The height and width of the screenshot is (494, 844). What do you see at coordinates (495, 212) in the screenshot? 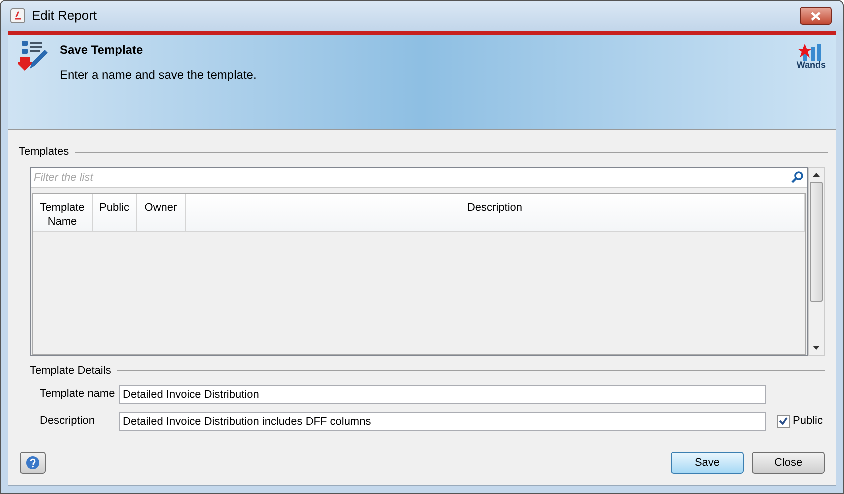
I see `column-header: Description` at bounding box center [495, 212].